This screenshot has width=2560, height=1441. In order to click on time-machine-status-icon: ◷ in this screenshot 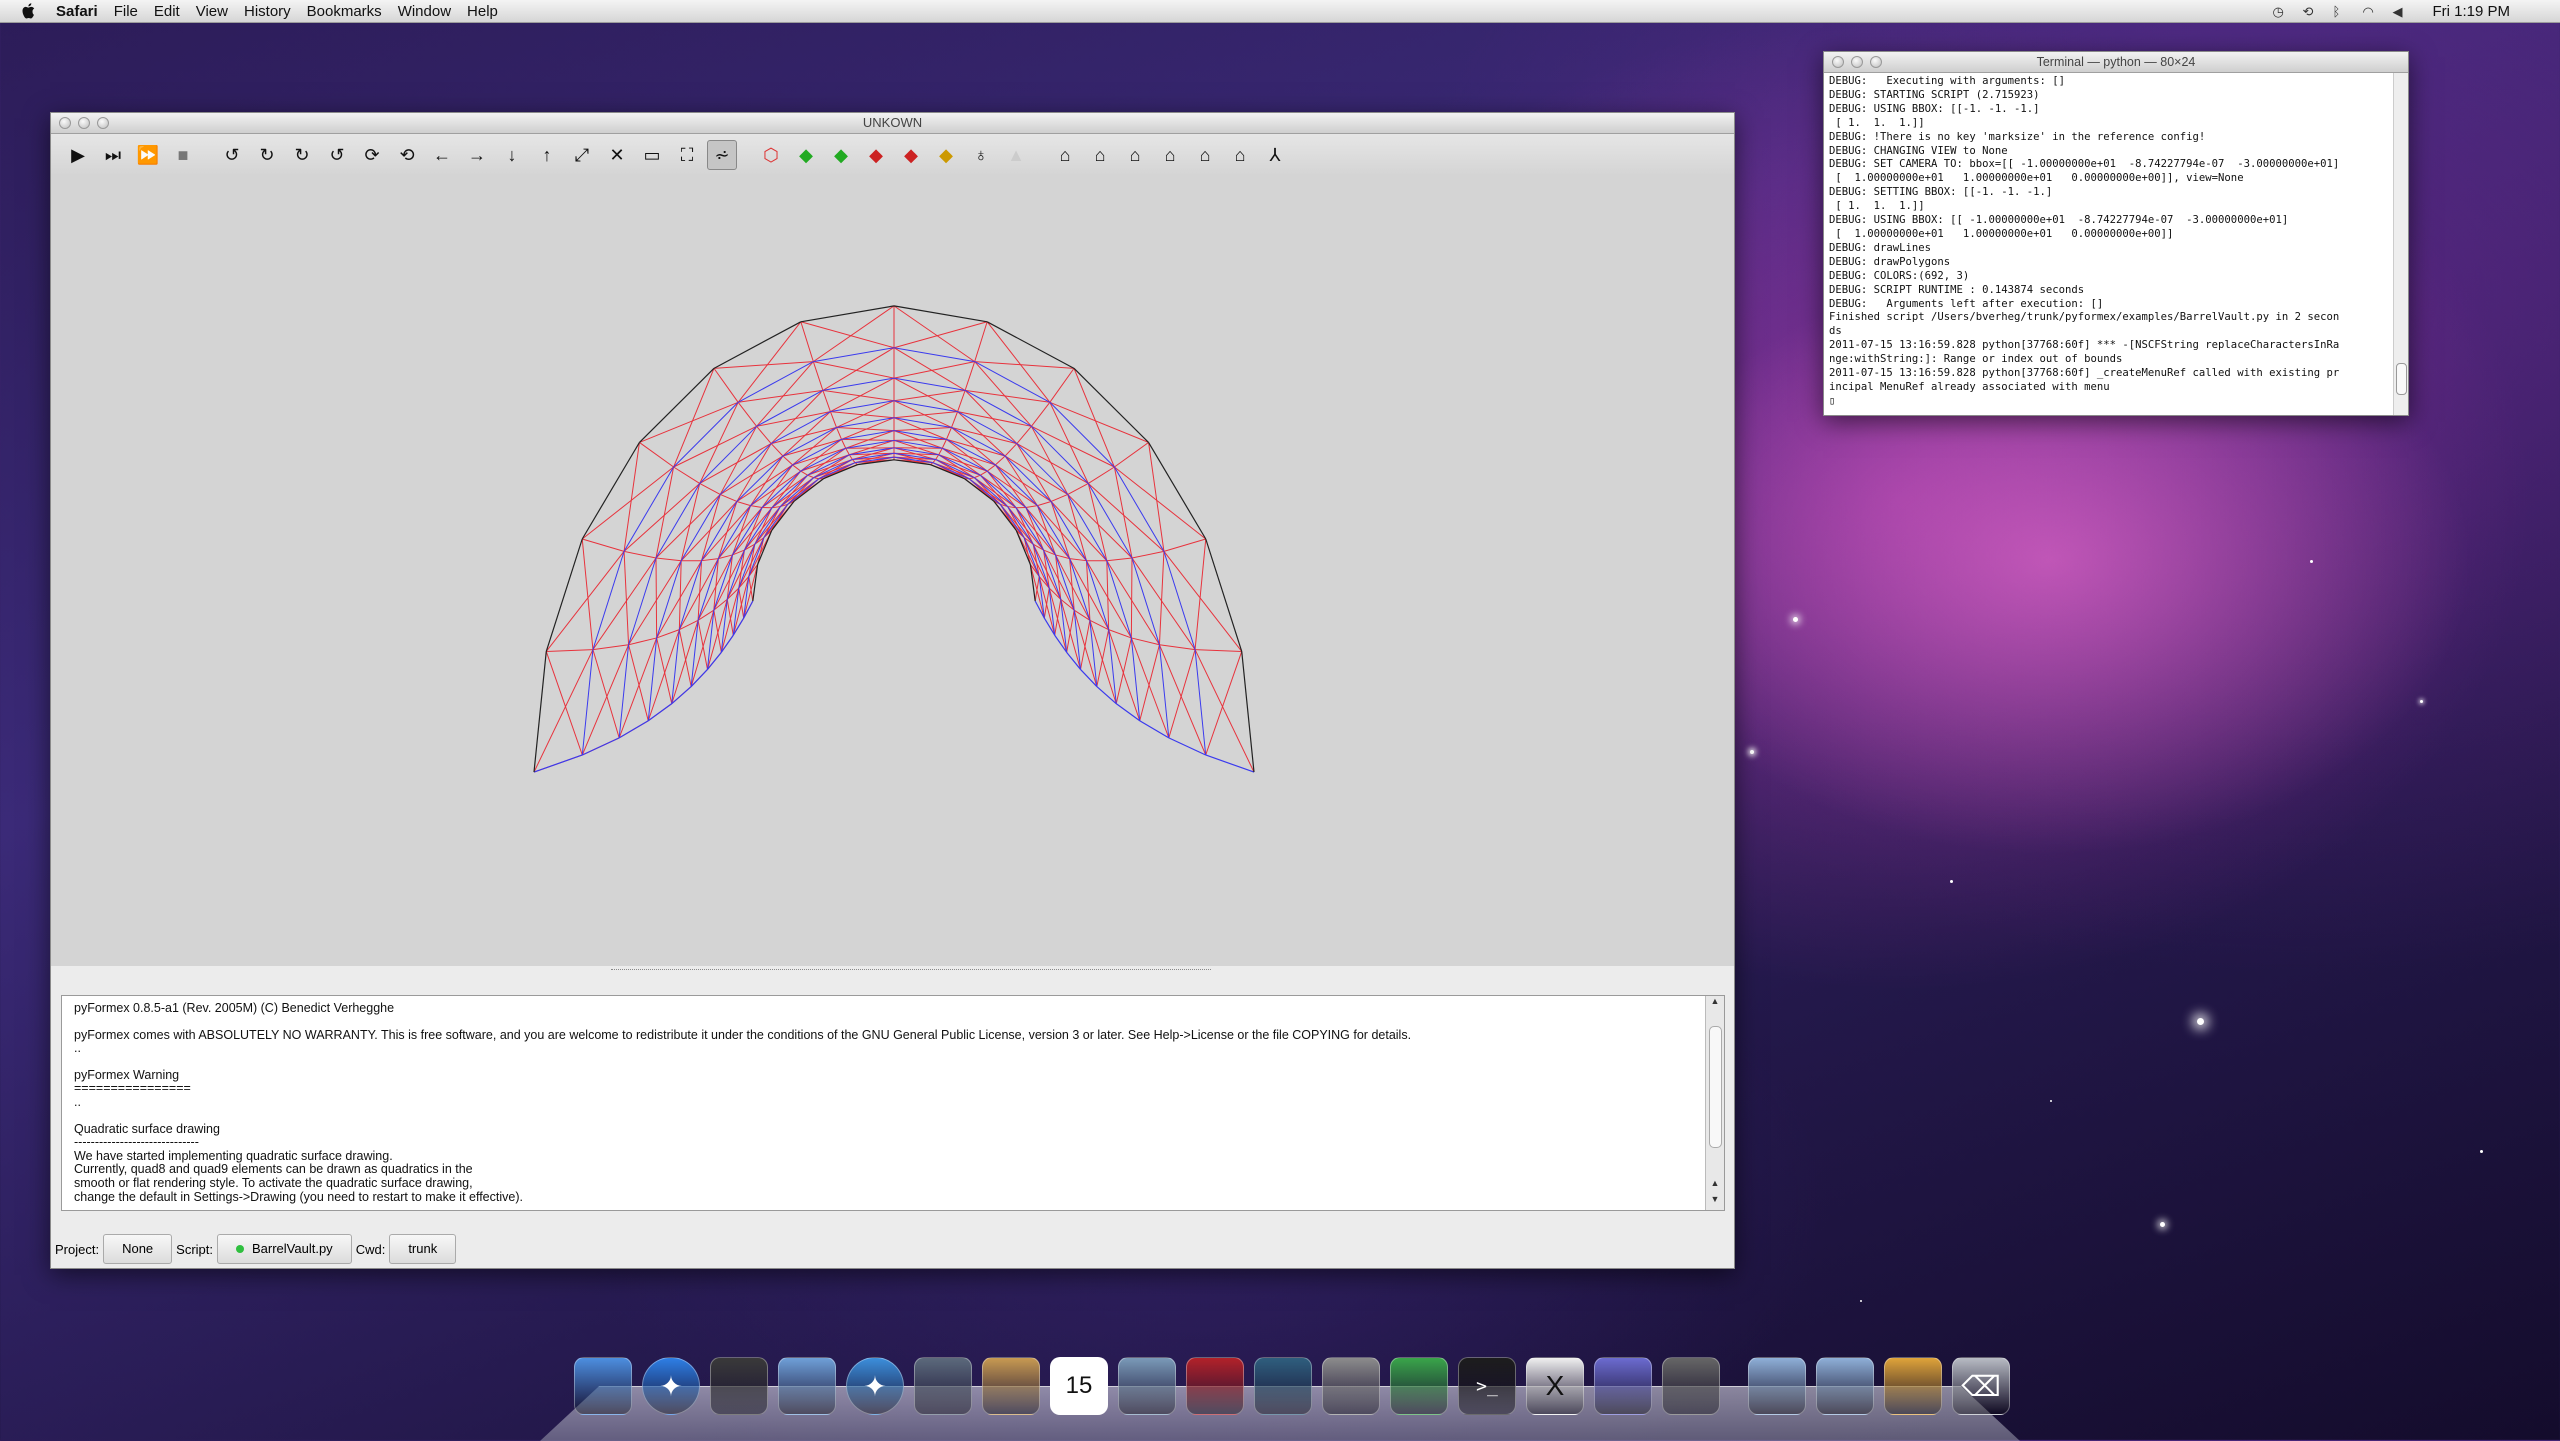, I will do `click(2280, 11)`.